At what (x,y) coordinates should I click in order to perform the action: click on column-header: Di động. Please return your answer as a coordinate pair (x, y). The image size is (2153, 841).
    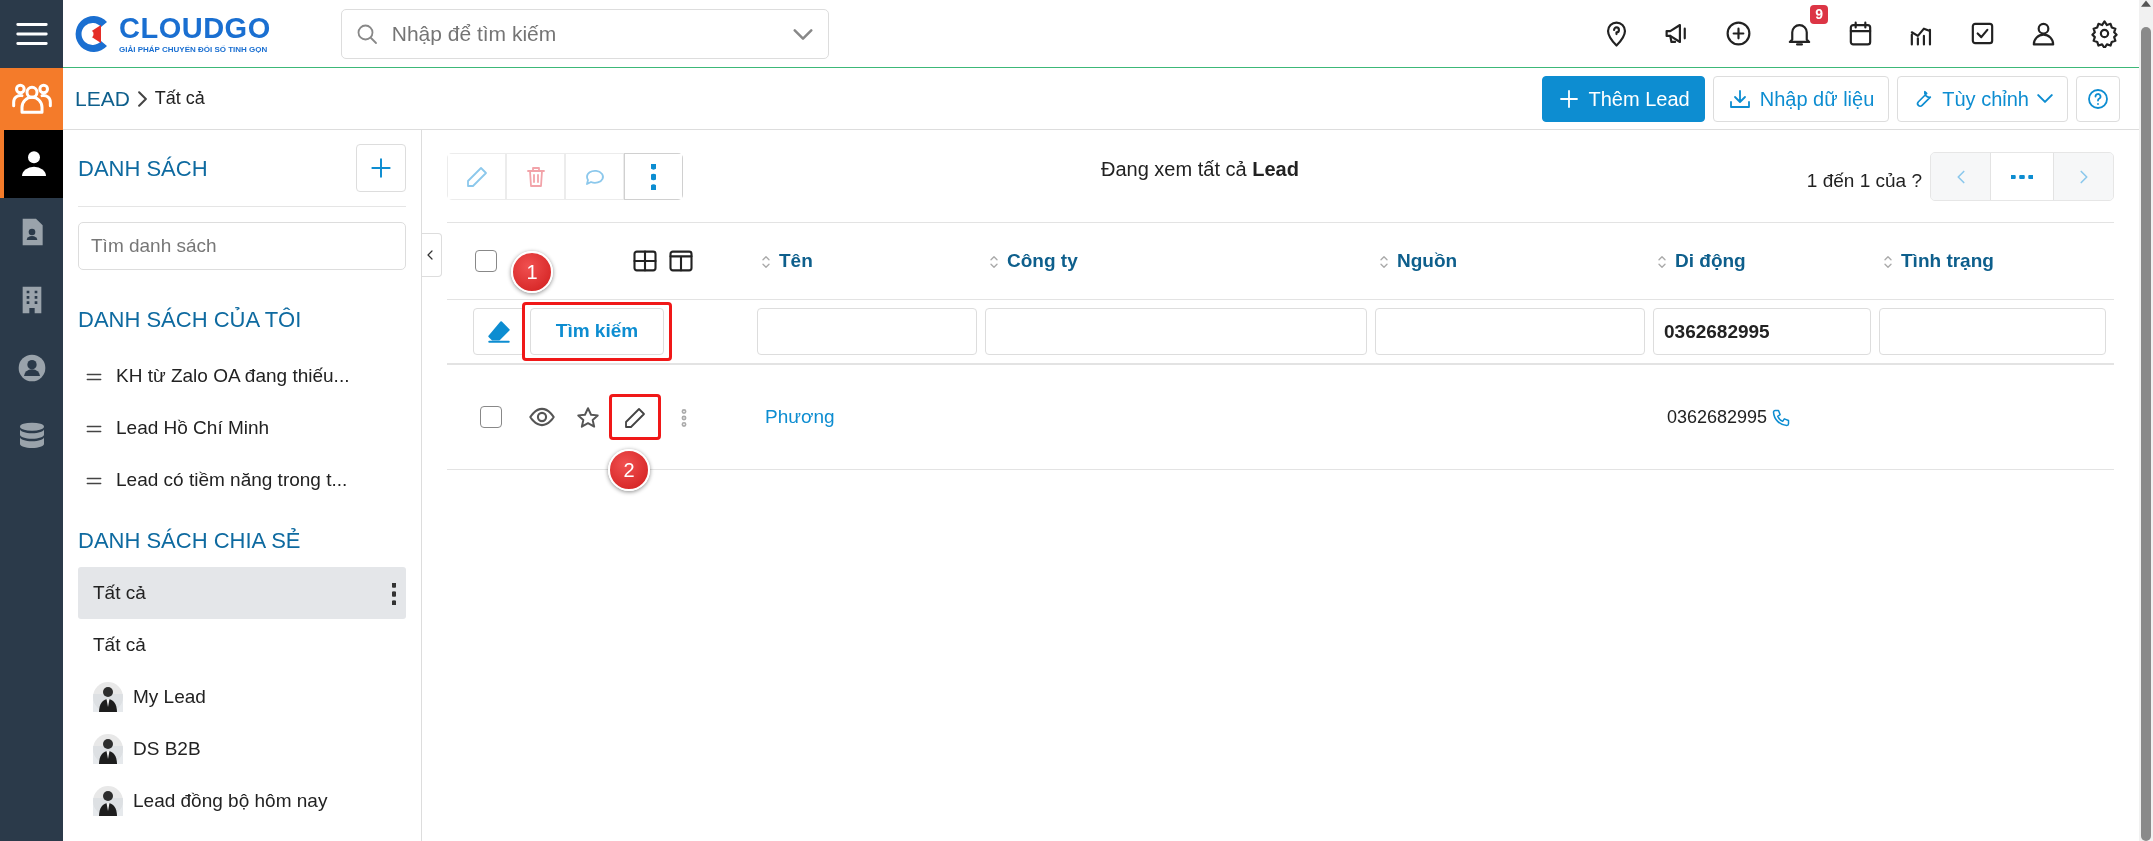
    Looking at the image, I should click on (1710, 261).